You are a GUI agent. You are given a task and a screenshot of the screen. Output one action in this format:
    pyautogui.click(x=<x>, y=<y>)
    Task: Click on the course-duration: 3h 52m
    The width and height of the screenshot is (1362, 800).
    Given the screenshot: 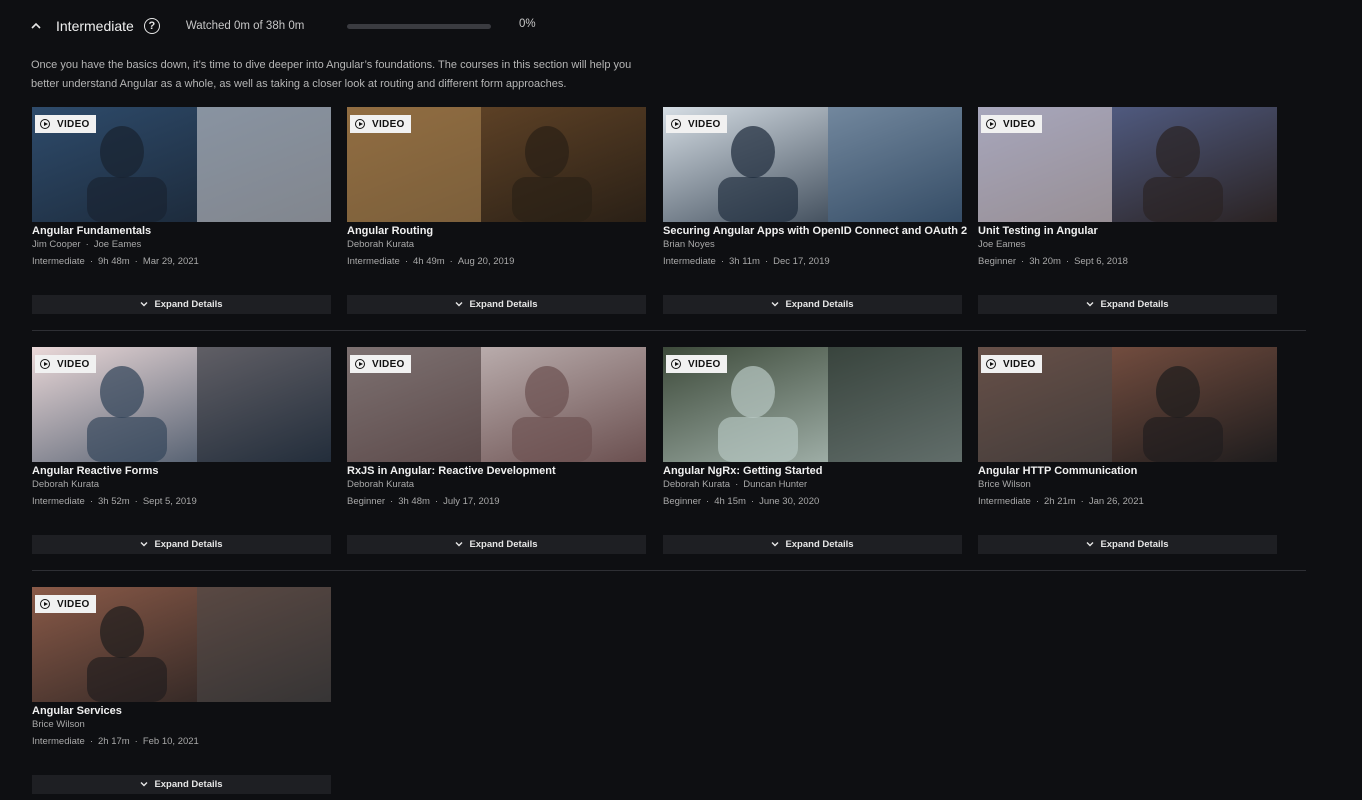 What is the action you would take?
    pyautogui.click(x=113, y=501)
    